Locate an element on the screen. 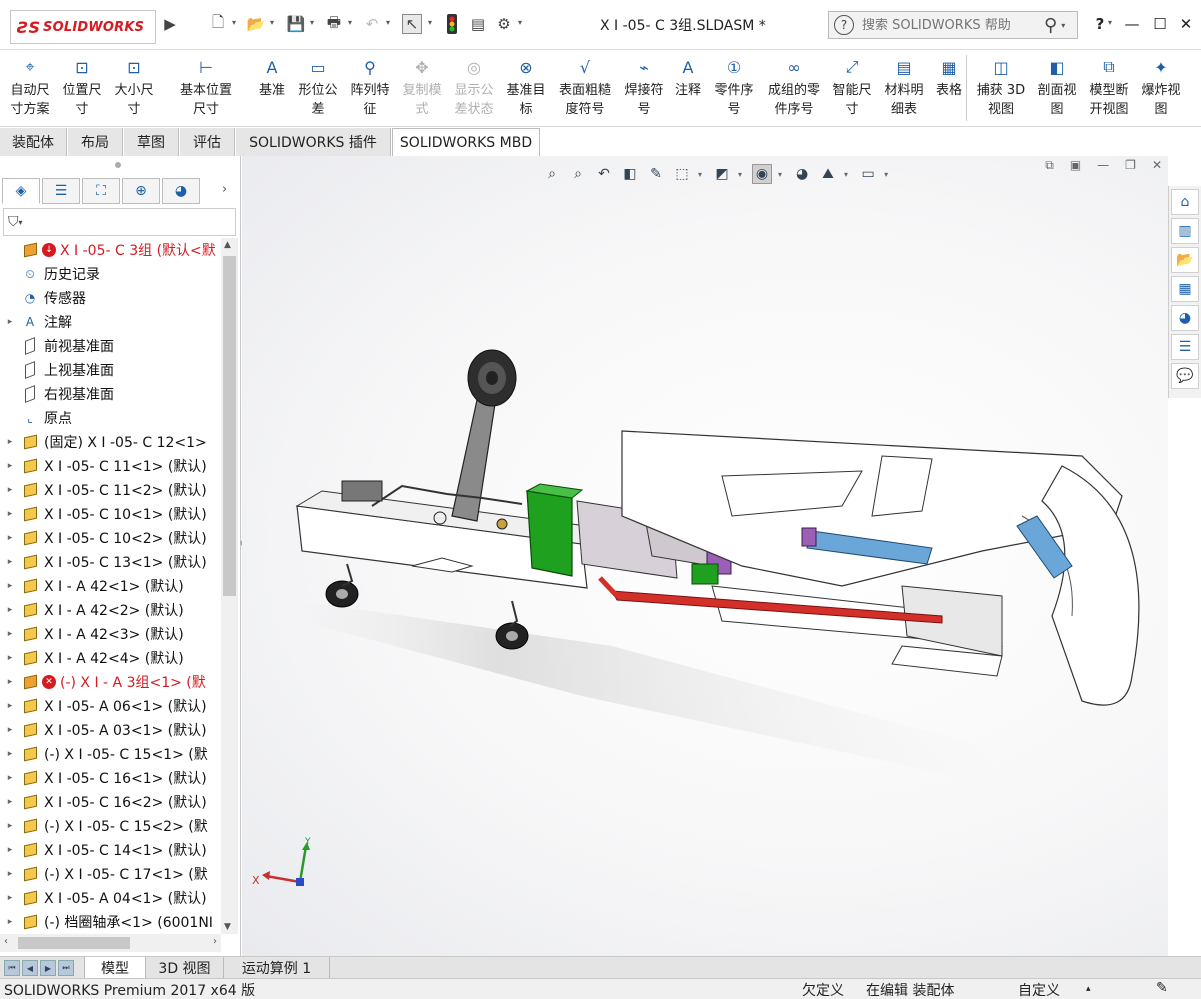  next-tab-icon: ▶ is located at coordinates (48, 968).